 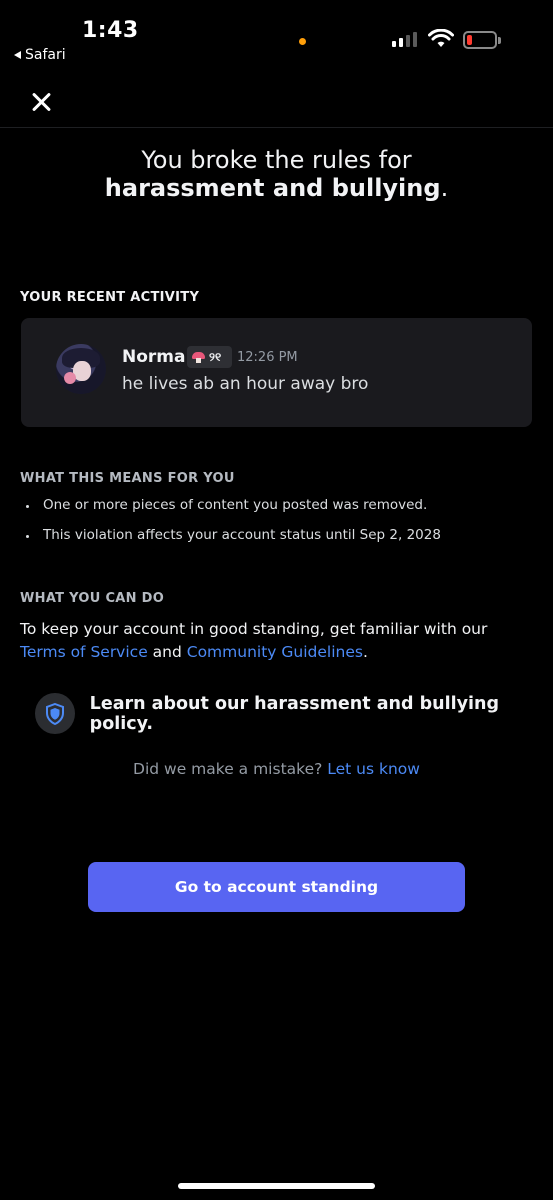 What do you see at coordinates (42, 102) in the screenshot?
I see `close-button` at bounding box center [42, 102].